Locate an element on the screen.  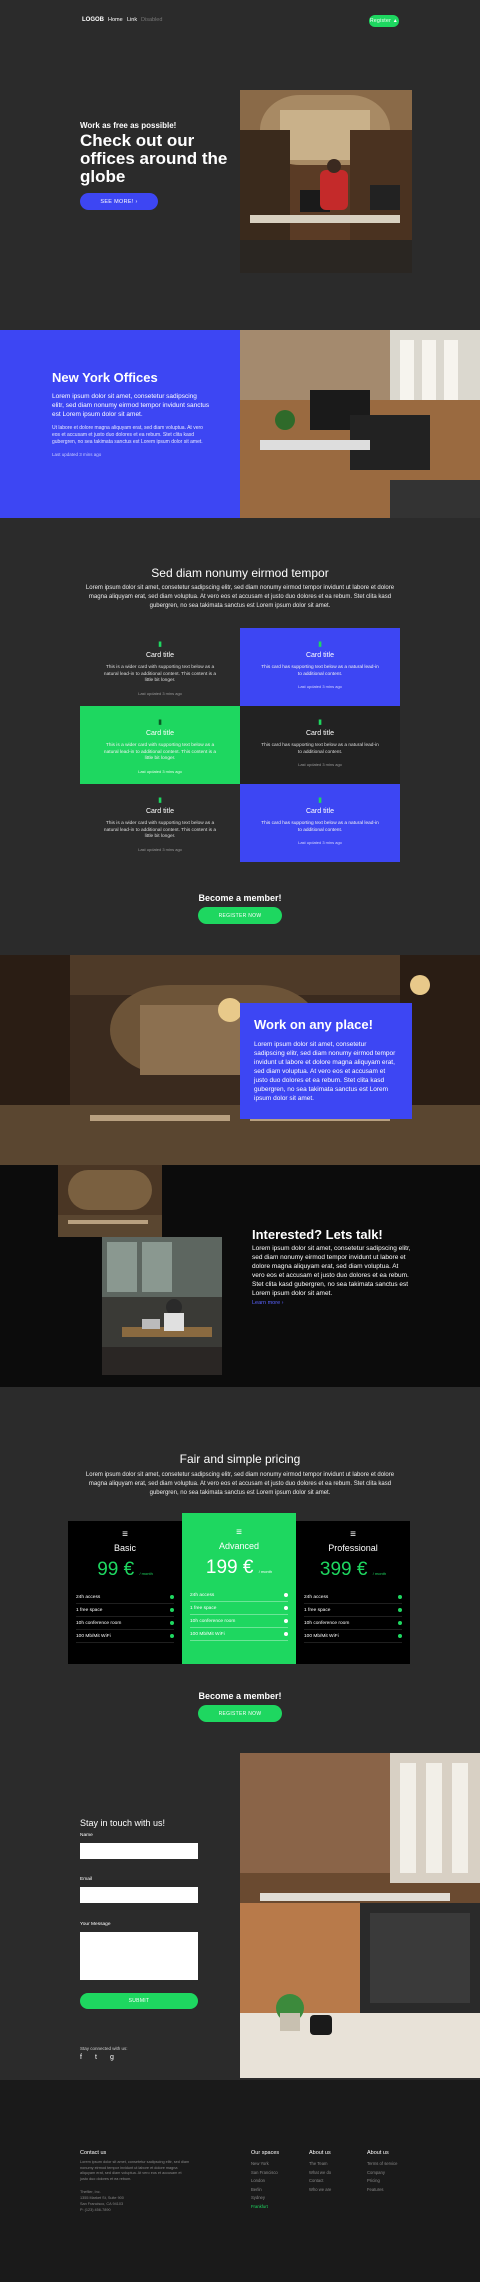
learn-more-link: Learn more › is located at coordinates (268, 1303).